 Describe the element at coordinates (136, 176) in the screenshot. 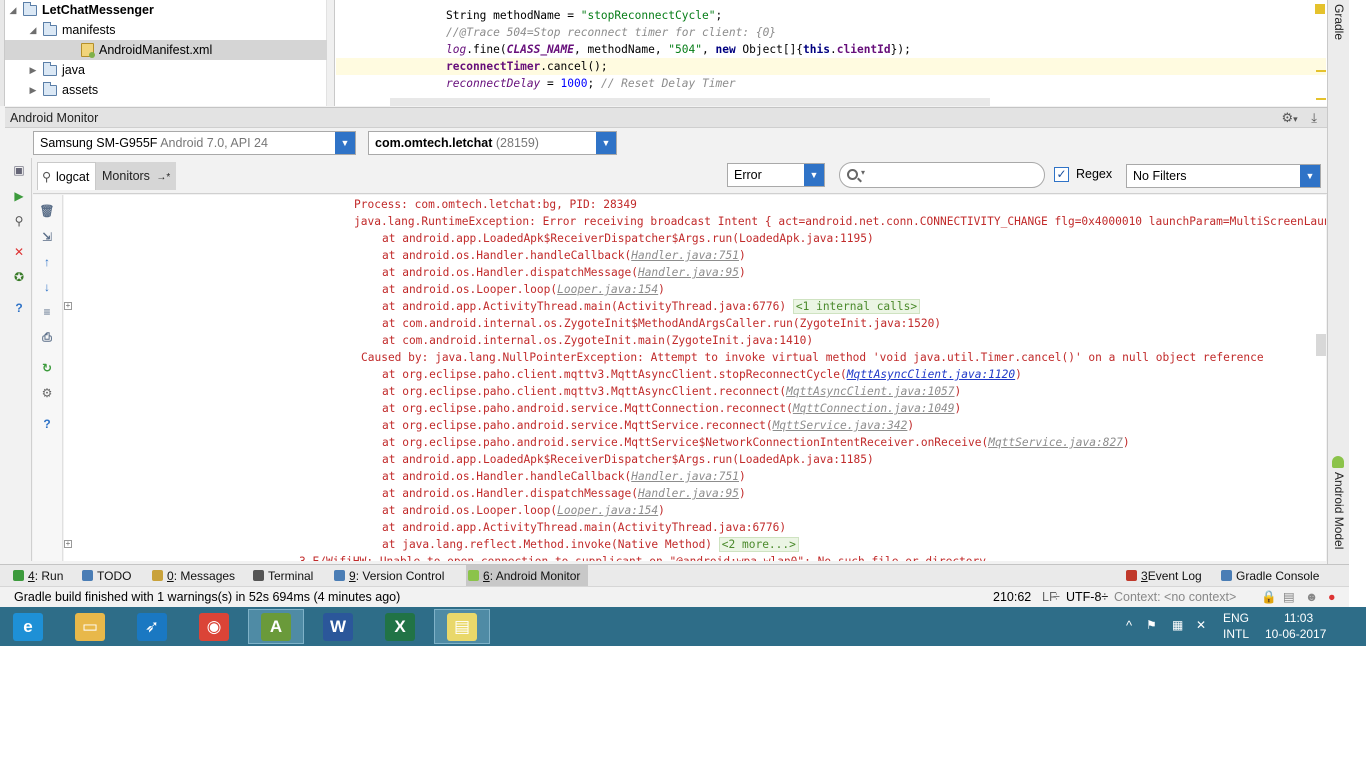

I see `tab-monitors: Monitors →*` at that location.